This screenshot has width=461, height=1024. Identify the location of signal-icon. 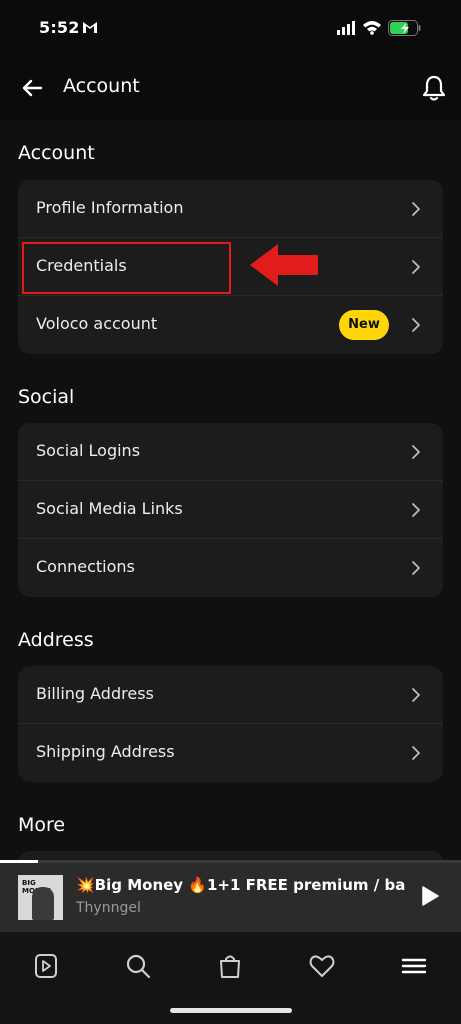
(346, 28).